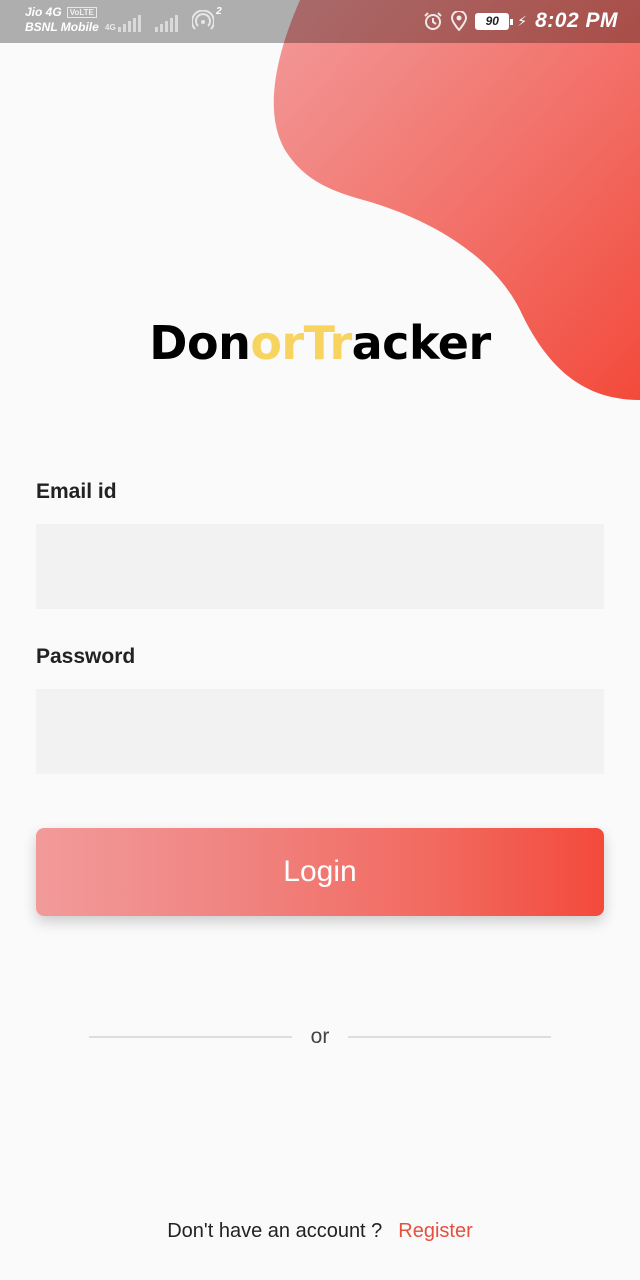 Image resolution: width=640 pixels, height=1280 pixels. What do you see at coordinates (76, 491) in the screenshot?
I see `email-label: Email id` at bounding box center [76, 491].